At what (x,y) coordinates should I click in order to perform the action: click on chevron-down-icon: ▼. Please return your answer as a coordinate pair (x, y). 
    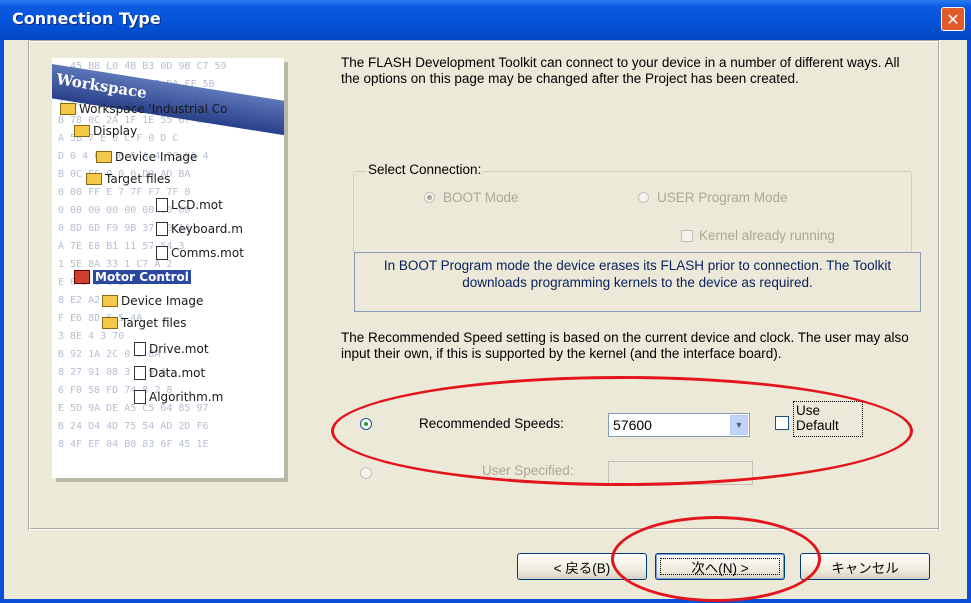
    Looking at the image, I should click on (739, 425).